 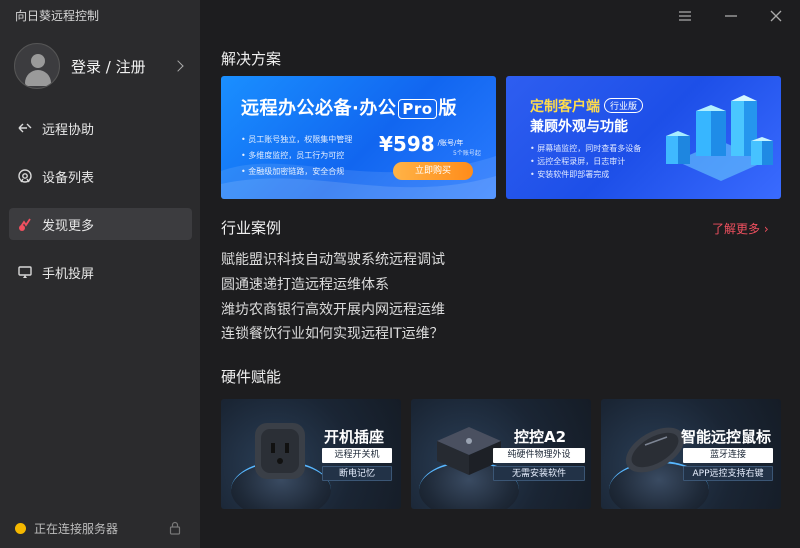 I want to click on buy-now-button: 立即购买, so click(x=433, y=171).